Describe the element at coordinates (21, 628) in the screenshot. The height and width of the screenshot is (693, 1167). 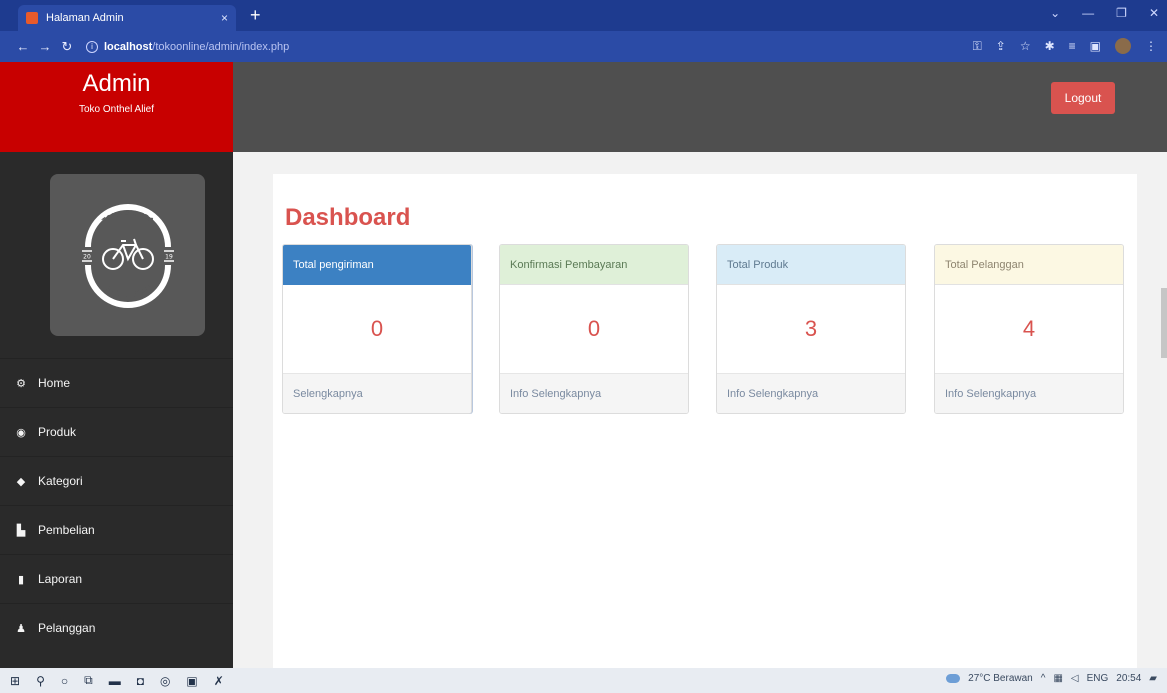
I see `user-icon: ♟` at that location.